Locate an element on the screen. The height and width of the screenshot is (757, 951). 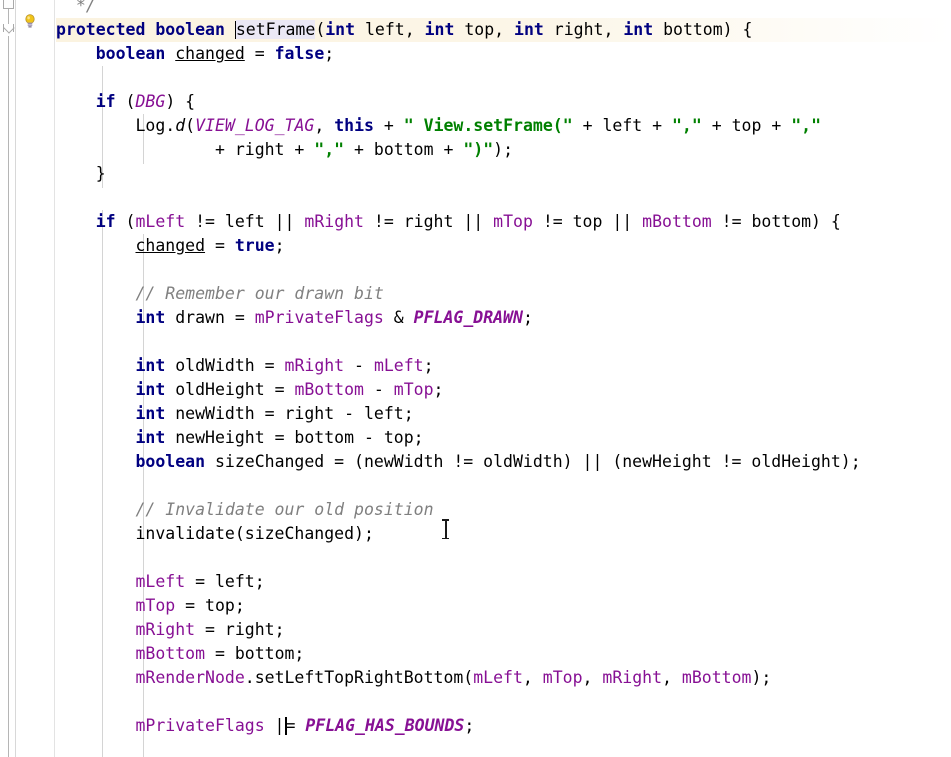
code-token-pln: = top; is located at coordinates (210, 605).